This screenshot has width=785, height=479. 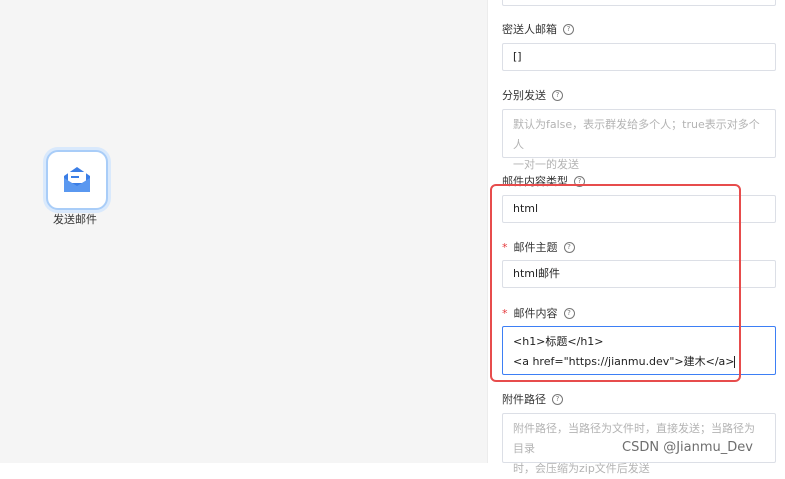 I want to click on bcc-input: [], so click(x=639, y=57).